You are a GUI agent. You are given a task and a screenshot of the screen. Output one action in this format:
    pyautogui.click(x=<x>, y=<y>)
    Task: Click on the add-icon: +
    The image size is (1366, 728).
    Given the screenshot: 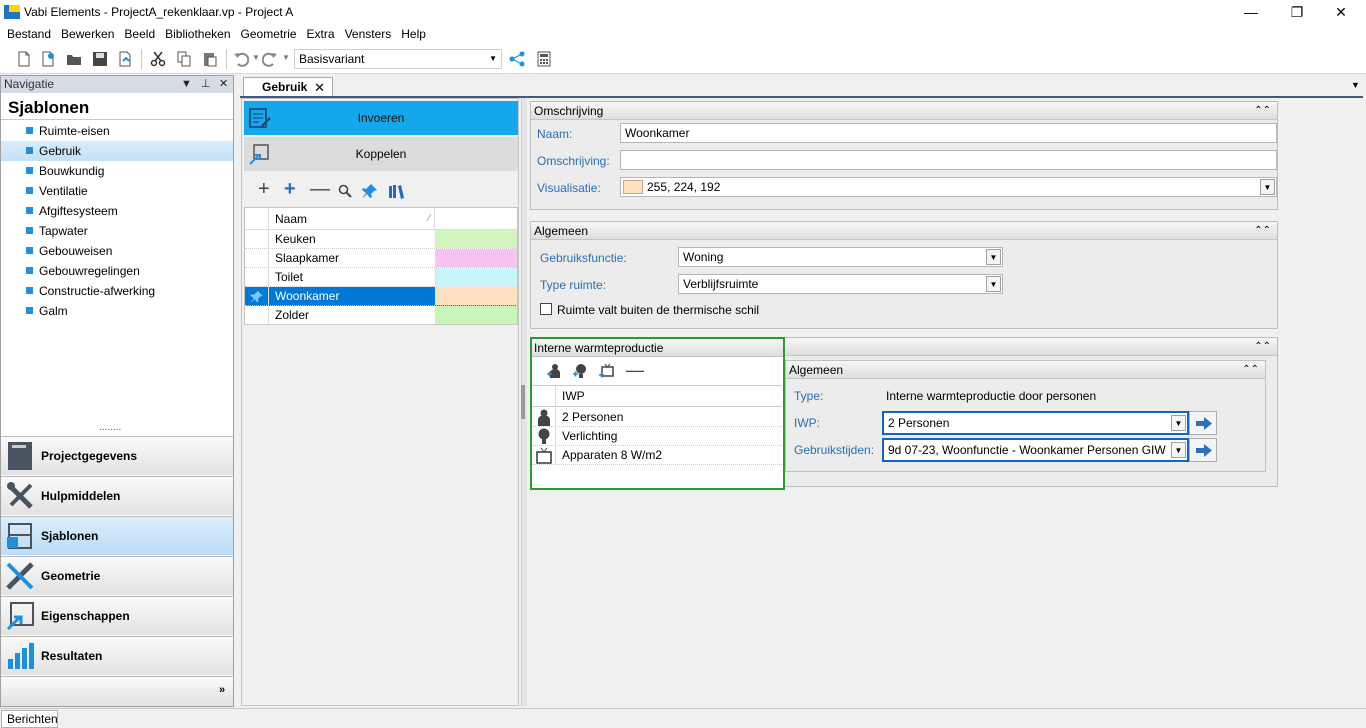 What is the action you would take?
    pyautogui.click(x=264, y=189)
    